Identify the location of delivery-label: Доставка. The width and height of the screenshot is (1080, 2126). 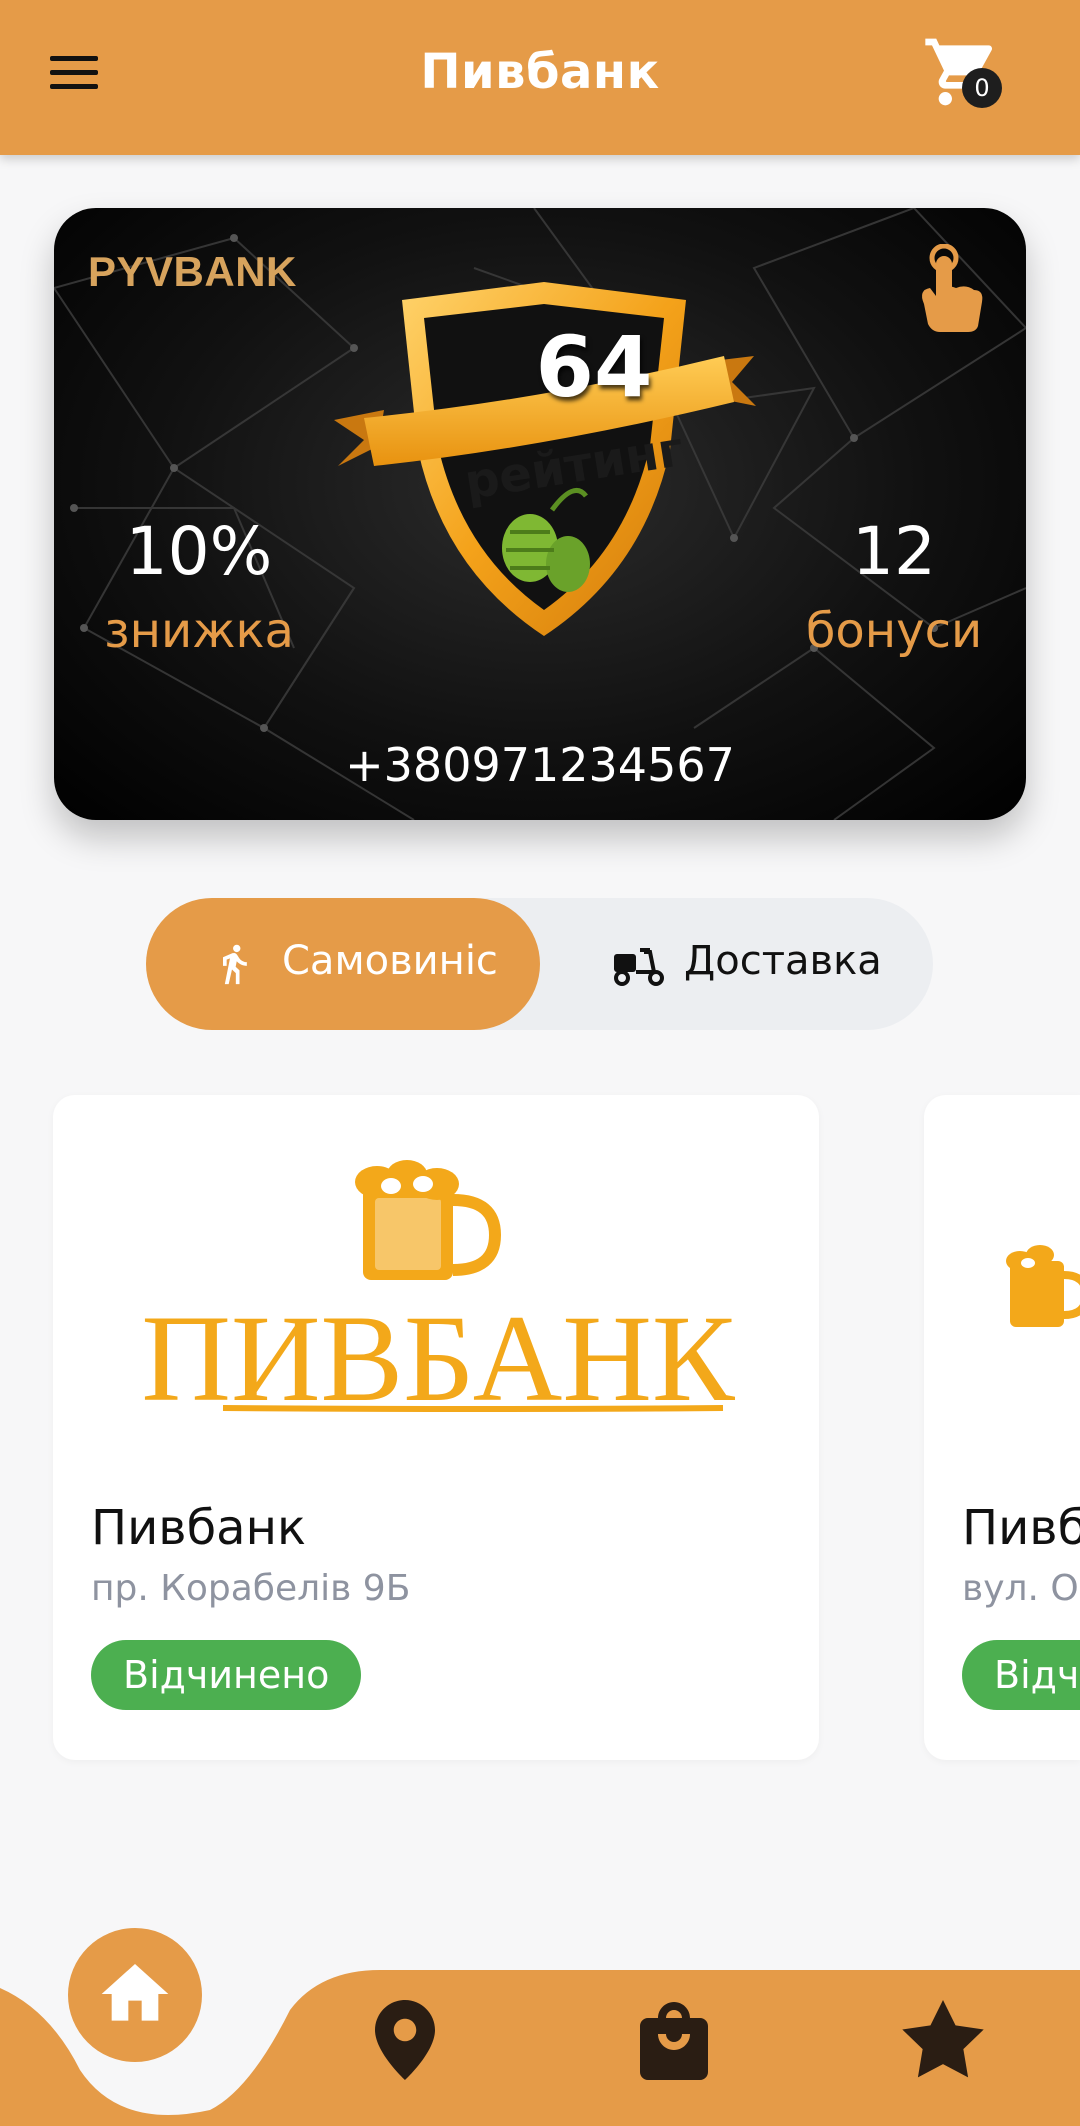
(783, 961).